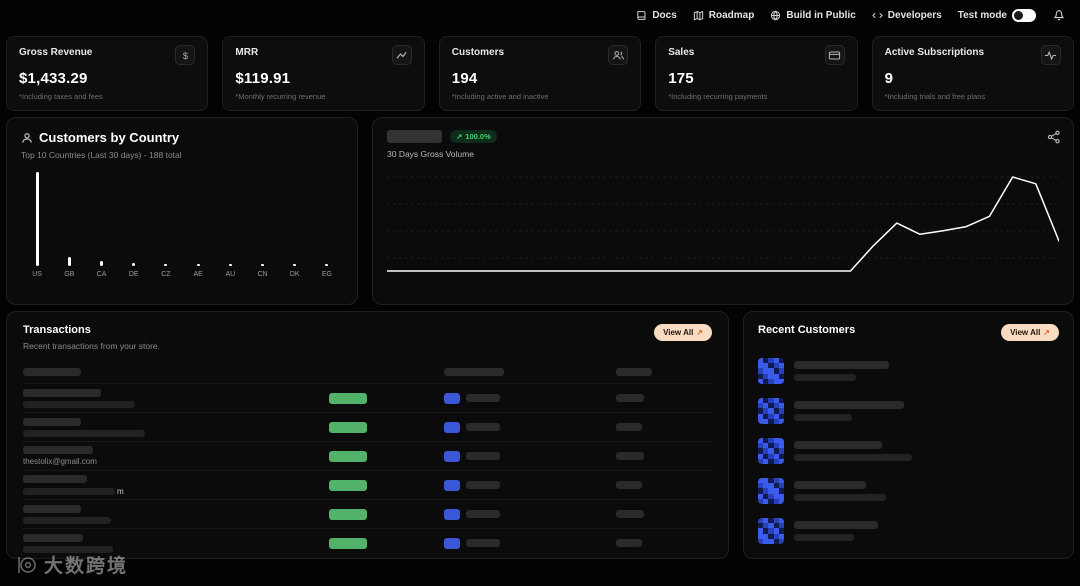 Image resolution: width=1080 pixels, height=586 pixels. Describe the element at coordinates (262, 274) in the screenshot. I see `bar-label: CN` at that location.